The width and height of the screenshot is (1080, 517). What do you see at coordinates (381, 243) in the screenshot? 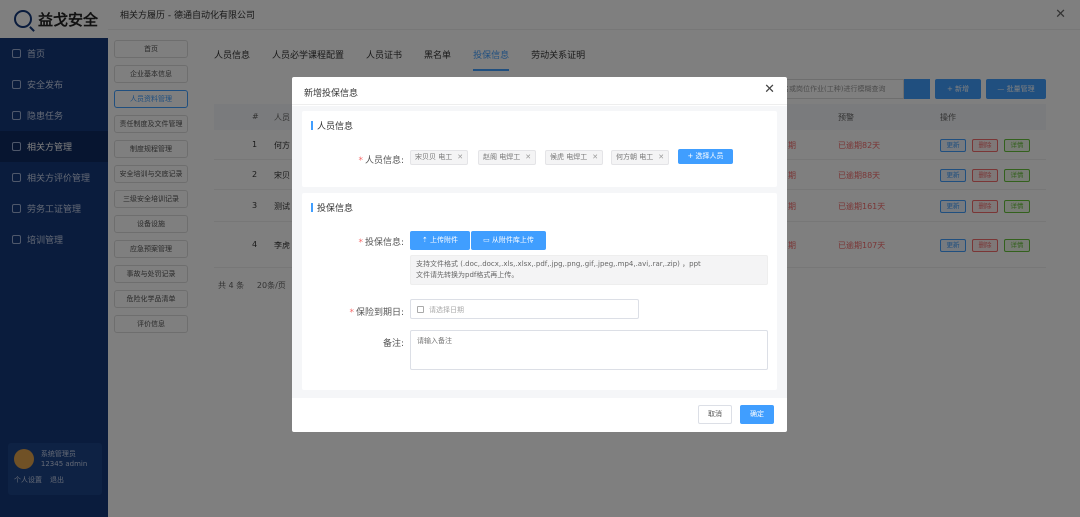
I see `insurance-info-label: * 投保信息:` at bounding box center [381, 243].